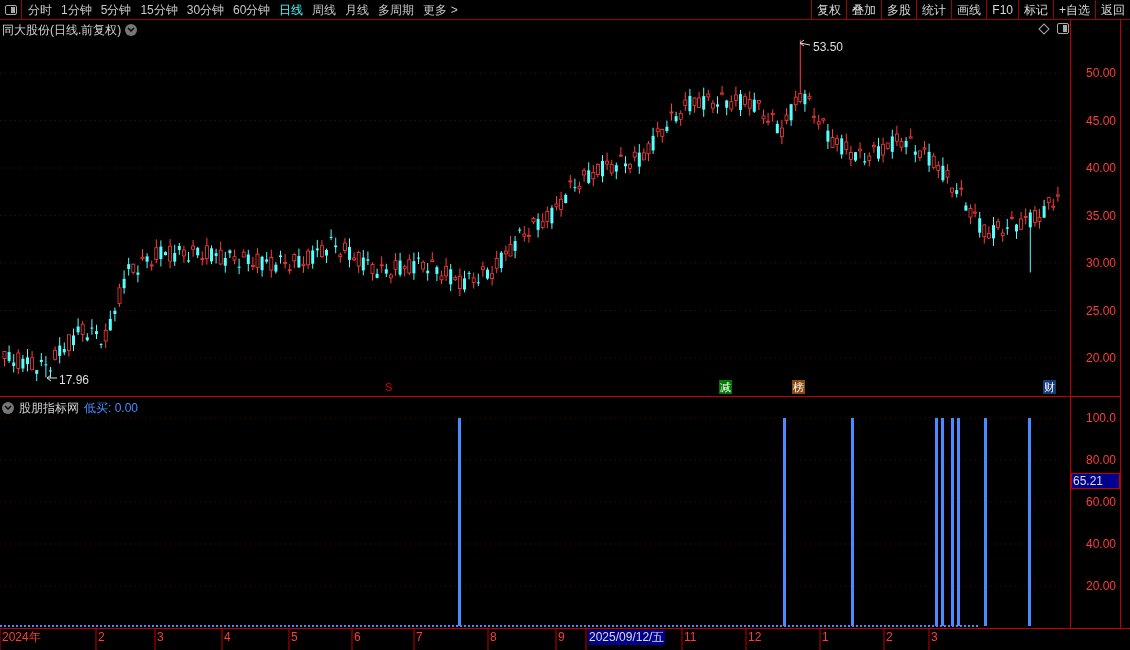 The image size is (1130, 650). What do you see at coordinates (252, 9) in the screenshot?
I see `period-tab: 60分钟` at bounding box center [252, 9].